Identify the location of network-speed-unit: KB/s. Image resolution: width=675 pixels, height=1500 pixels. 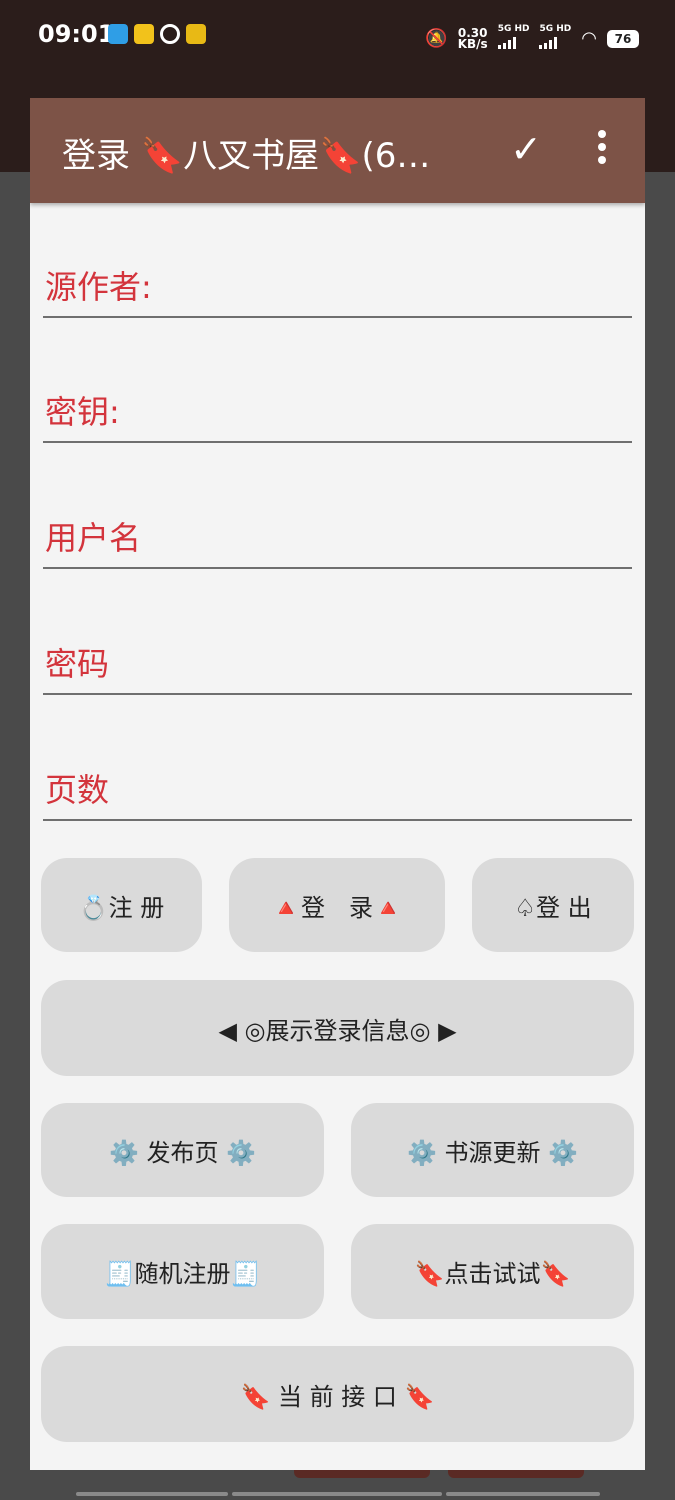
(472, 43).